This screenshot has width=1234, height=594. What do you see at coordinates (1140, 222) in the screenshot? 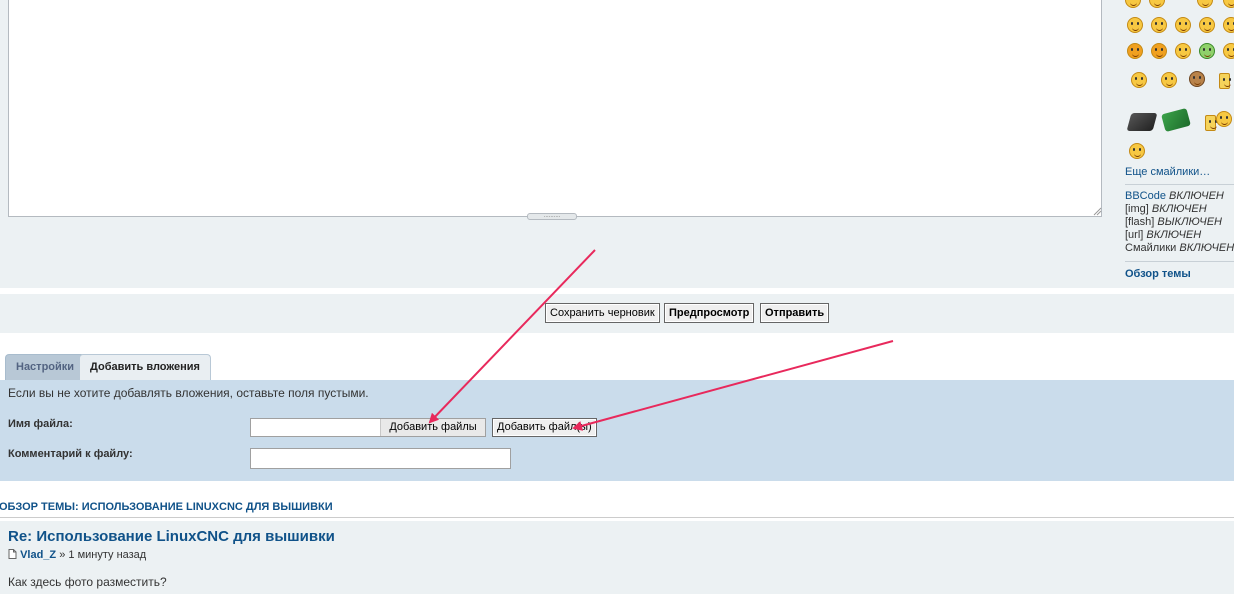
I see `status-key: [flash]` at bounding box center [1140, 222].